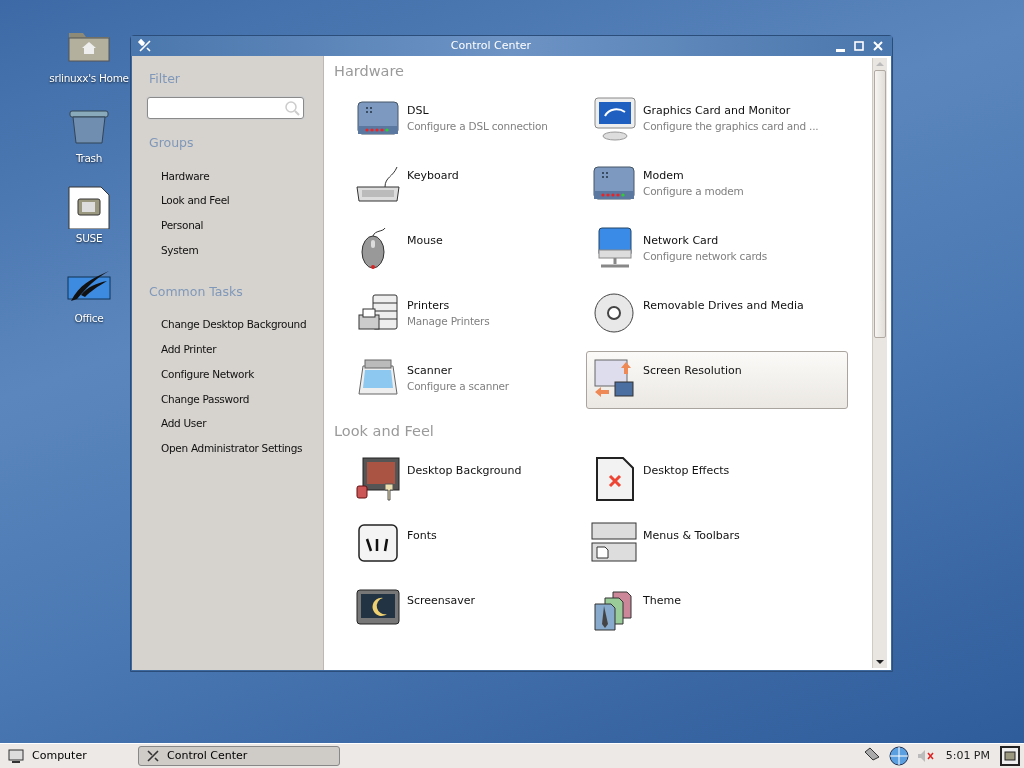 Image resolution: width=1024 pixels, height=768 pixels. I want to click on applet-item: Printers Manage Printers, so click(460, 314).